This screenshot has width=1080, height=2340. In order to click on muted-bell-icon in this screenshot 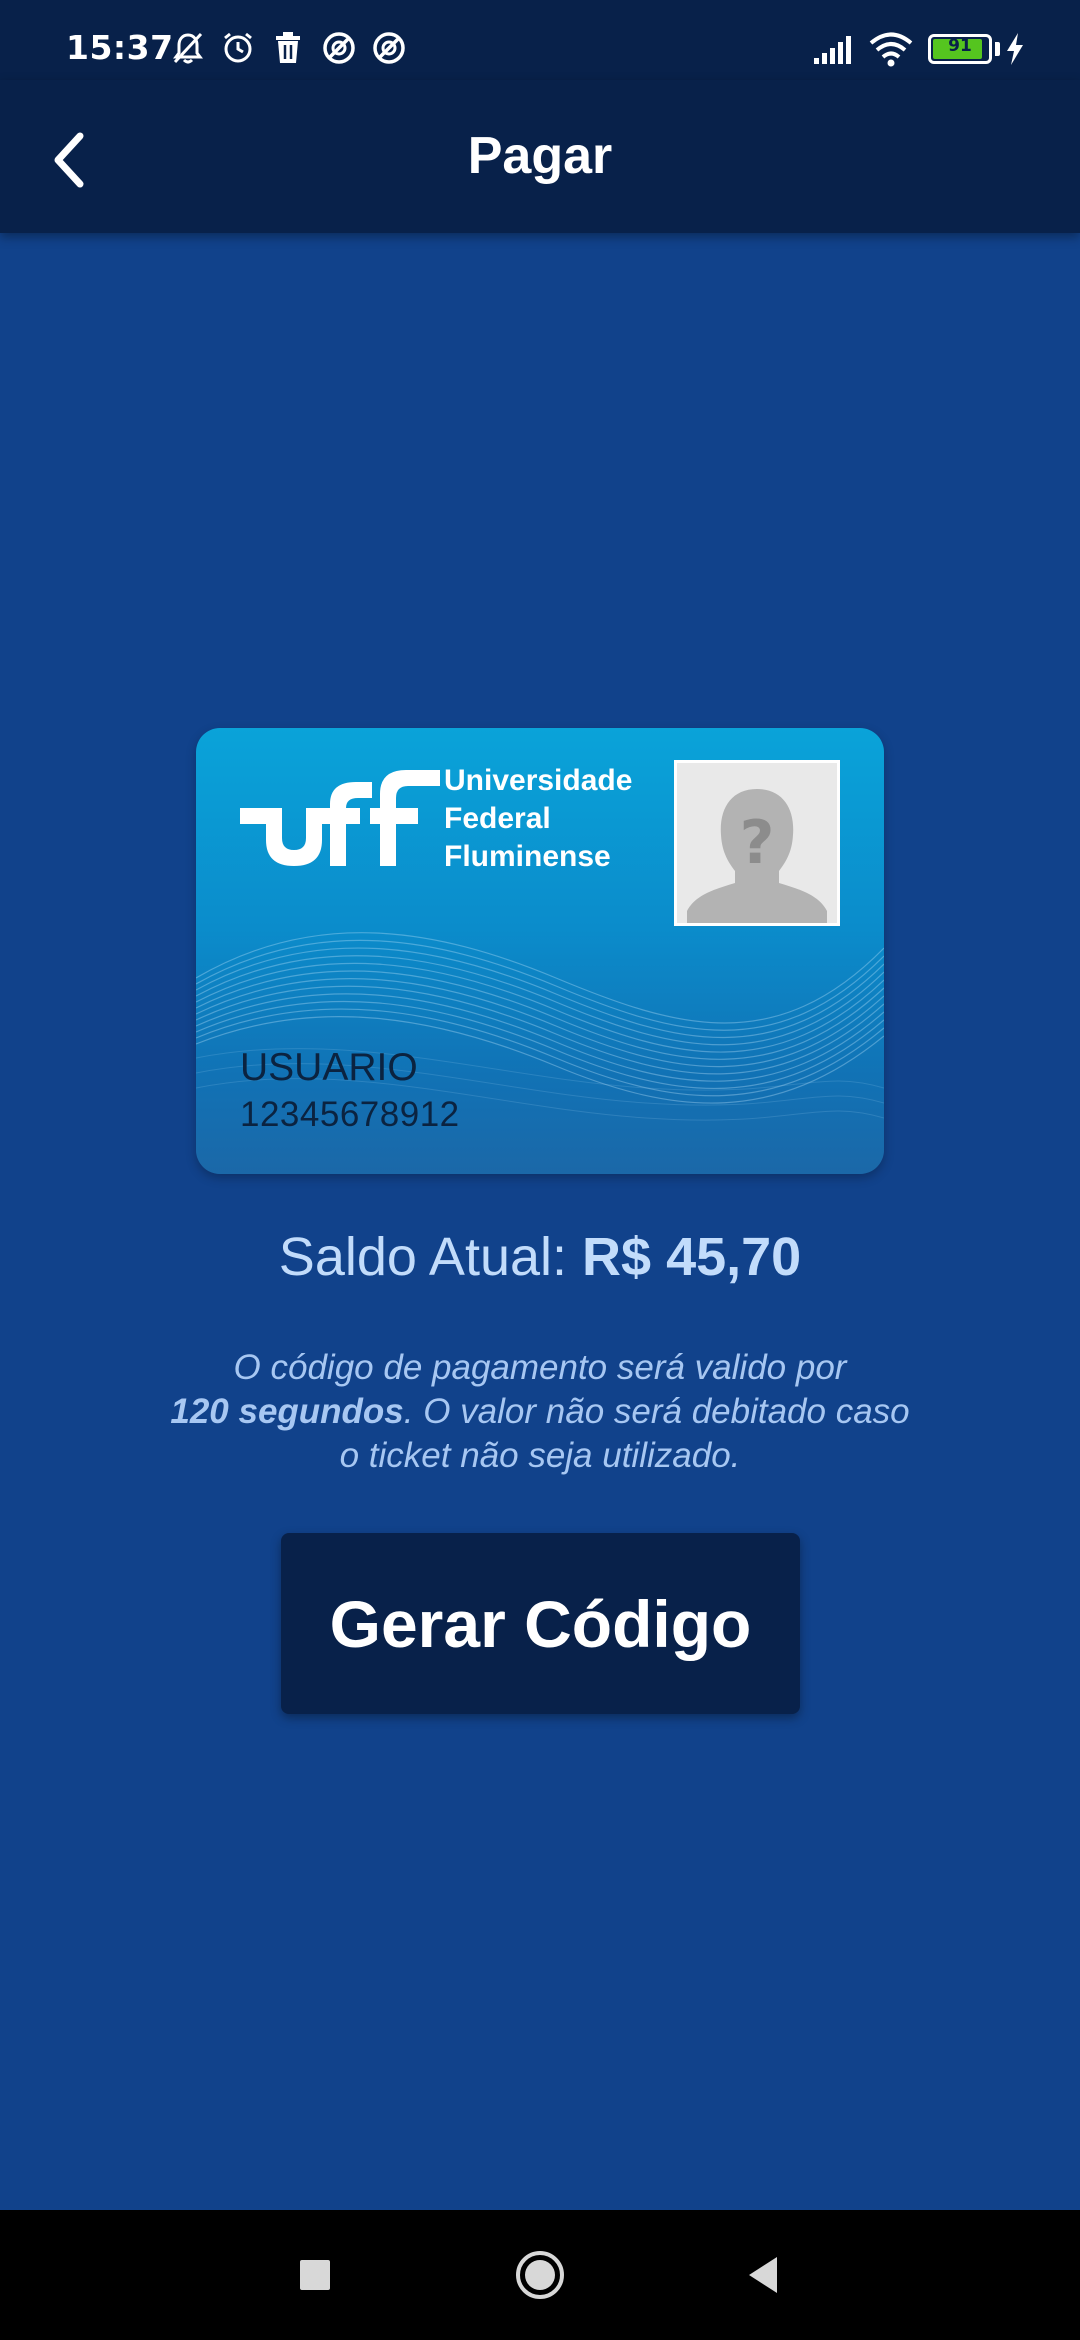, I will do `click(188, 48)`.